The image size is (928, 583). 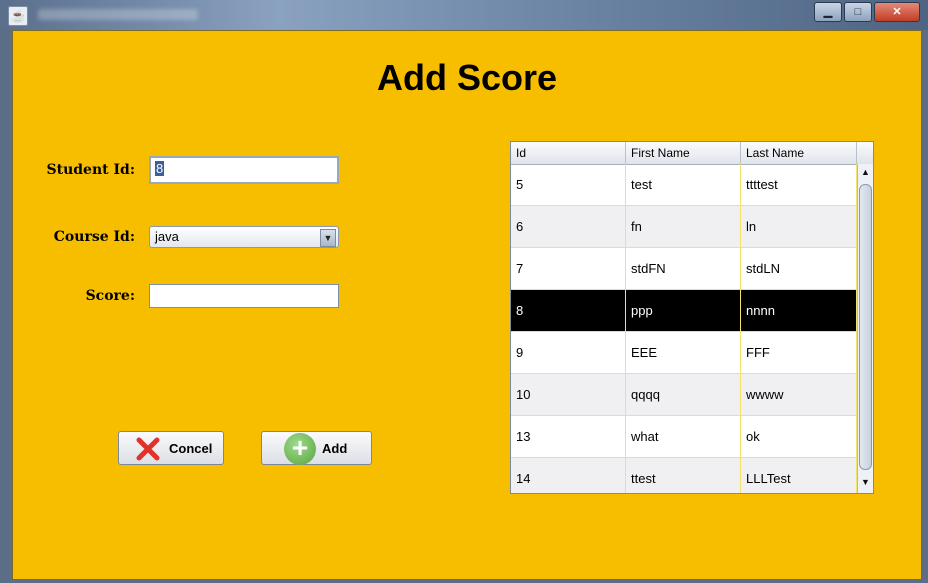 What do you see at coordinates (799, 437) in the screenshot?
I see `cell-last-name: ok` at bounding box center [799, 437].